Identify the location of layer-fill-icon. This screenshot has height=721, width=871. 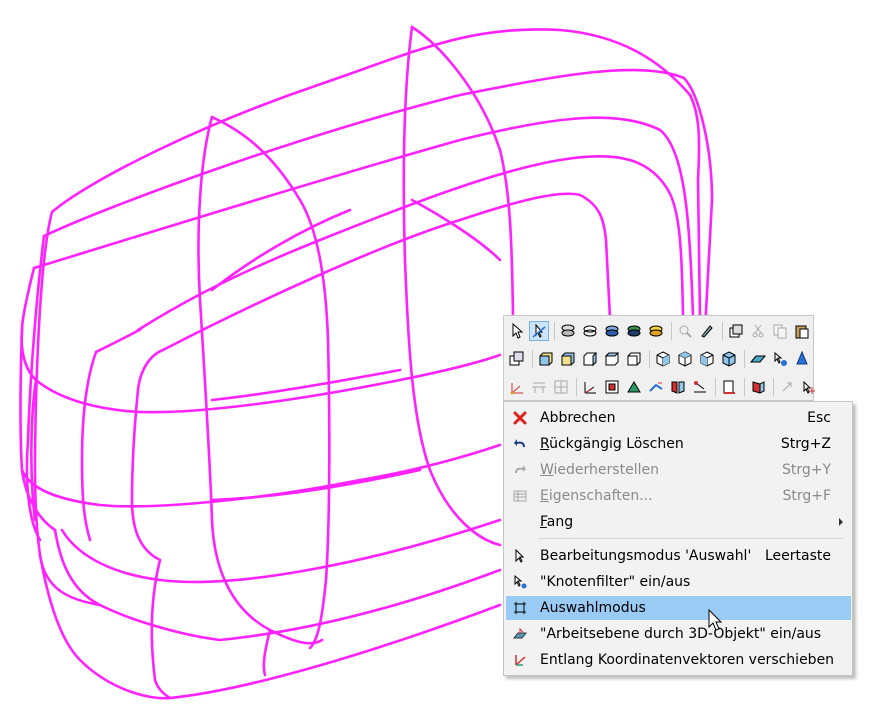
(612, 331).